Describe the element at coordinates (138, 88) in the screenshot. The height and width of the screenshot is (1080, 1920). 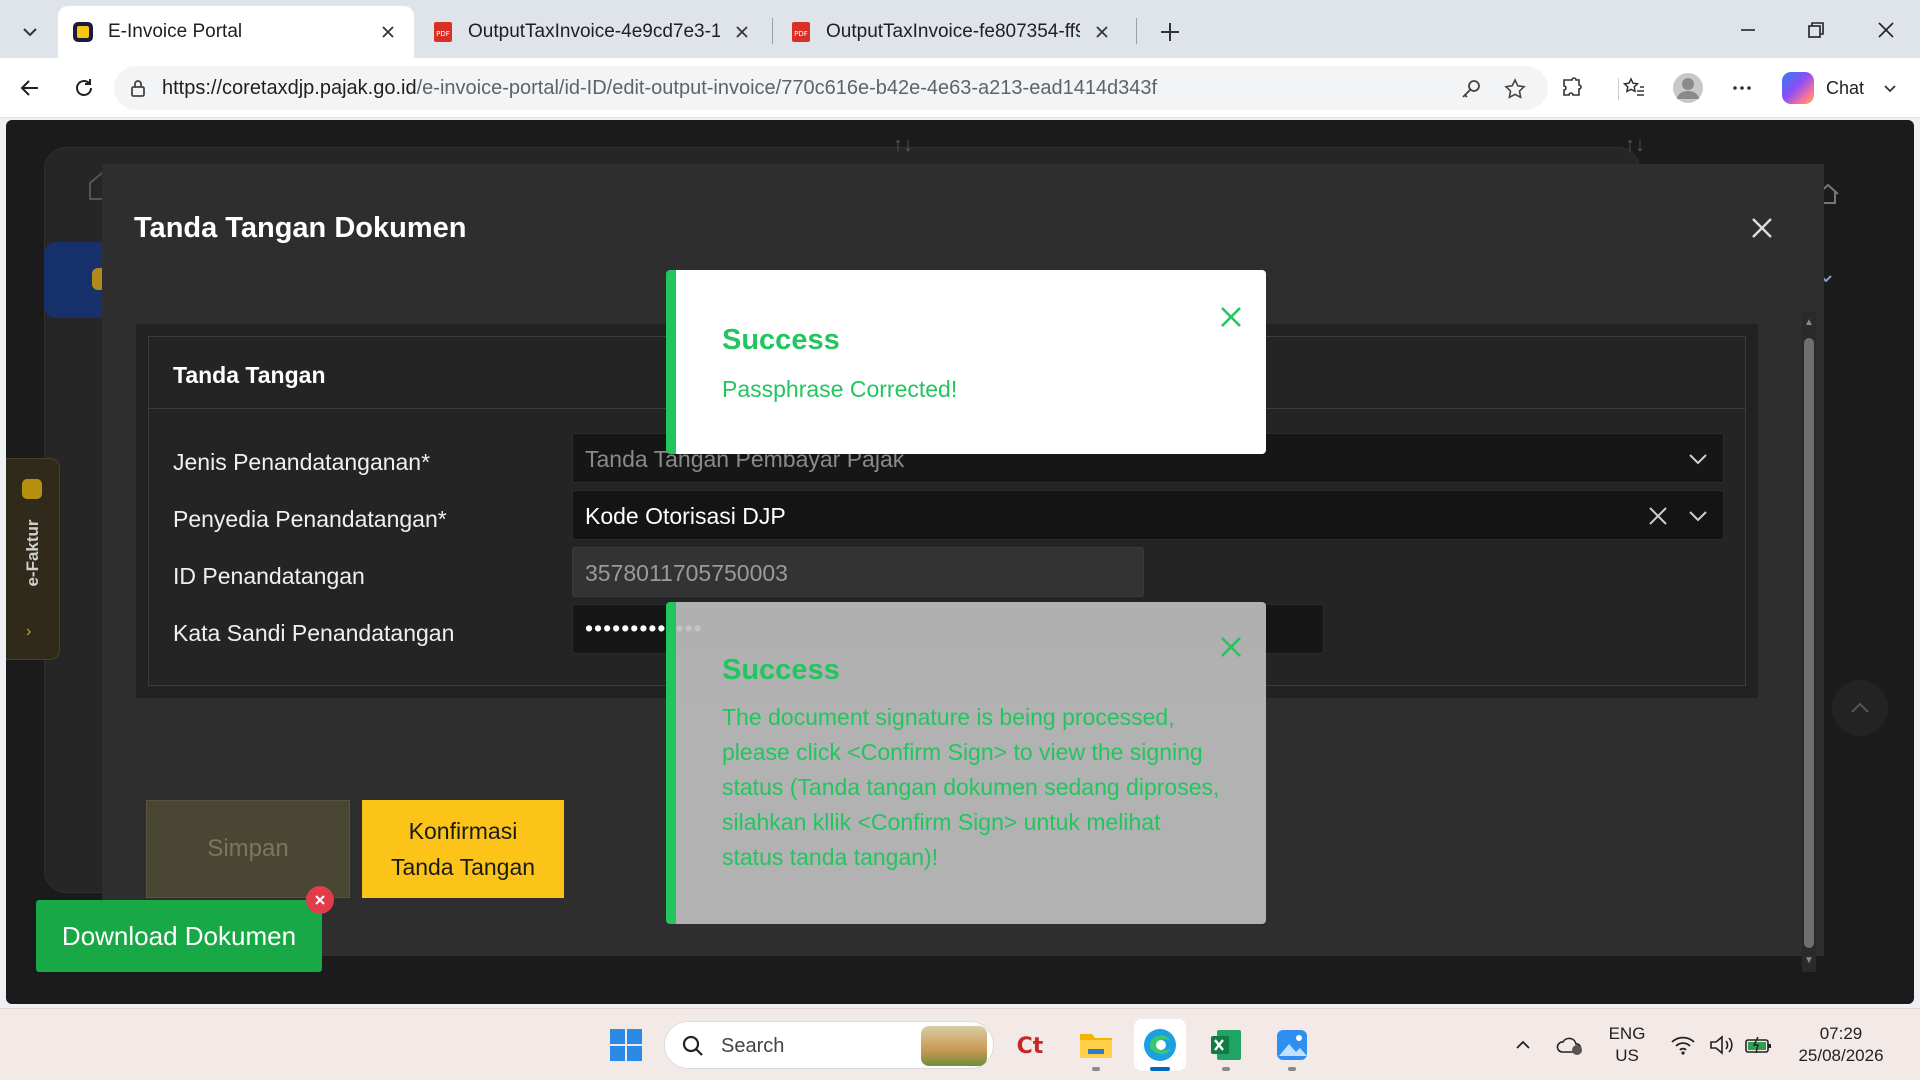
I see `lock-icon` at that location.